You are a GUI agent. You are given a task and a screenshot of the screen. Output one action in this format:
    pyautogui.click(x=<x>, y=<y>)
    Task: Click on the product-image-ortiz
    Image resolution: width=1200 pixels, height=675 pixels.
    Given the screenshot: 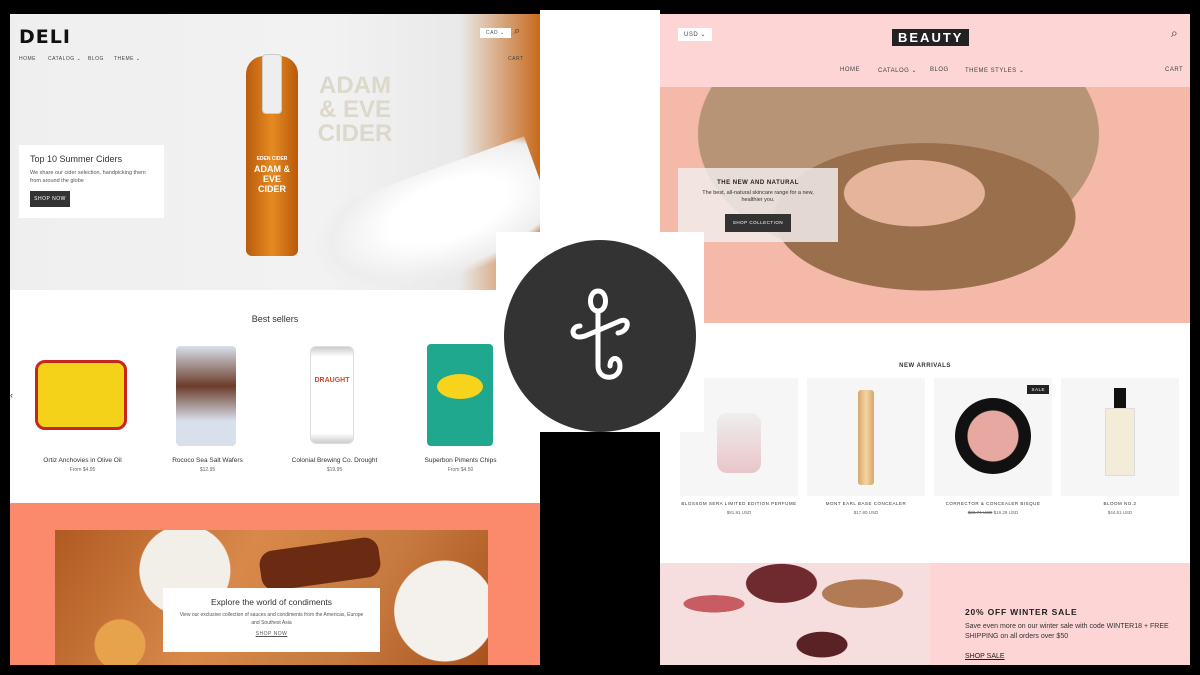 What is the action you would take?
    pyautogui.click(x=81, y=395)
    